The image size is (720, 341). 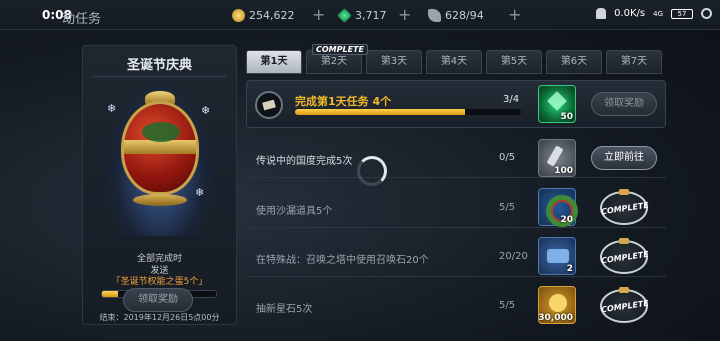 What do you see at coordinates (456, 257) in the screenshot?
I see `task-row: 在特殊战：召唤之塔中使用召唤石20个 20/20 2 COMPLETE` at bounding box center [456, 257].